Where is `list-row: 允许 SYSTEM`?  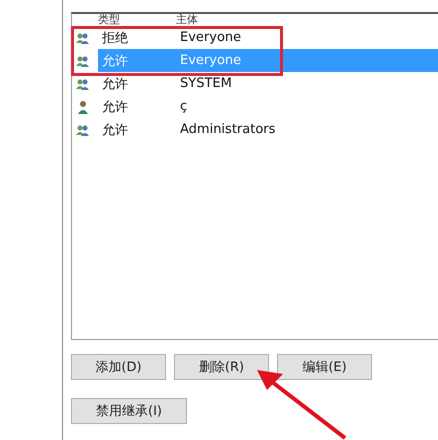 list-row: 允许 SYSTEM is located at coordinates (268, 83).